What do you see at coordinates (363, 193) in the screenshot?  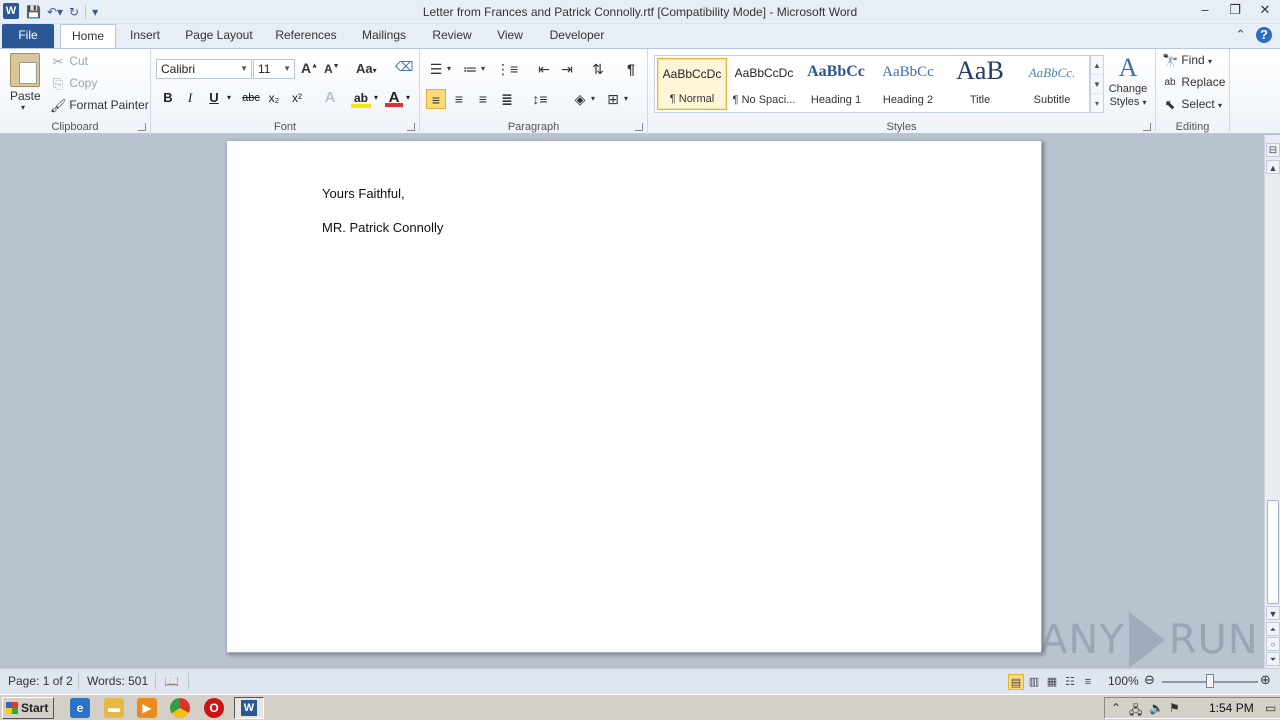 I see `closing-line: Yours Faithful,` at bounding box center [363, 193].